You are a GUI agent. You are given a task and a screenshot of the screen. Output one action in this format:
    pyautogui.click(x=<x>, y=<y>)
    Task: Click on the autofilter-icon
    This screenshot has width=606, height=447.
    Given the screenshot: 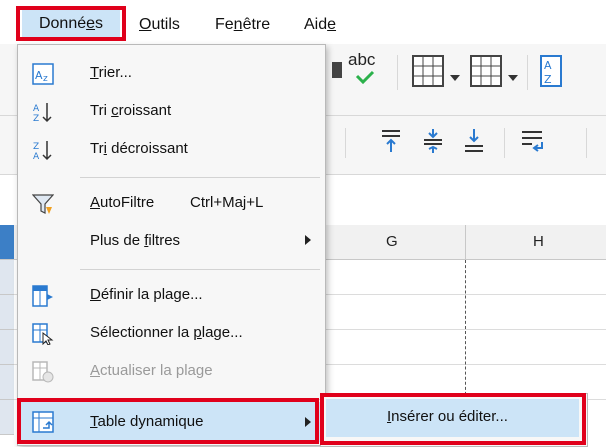 What is the action you would take?
    pyautogui.click(x=43, y=204)
    